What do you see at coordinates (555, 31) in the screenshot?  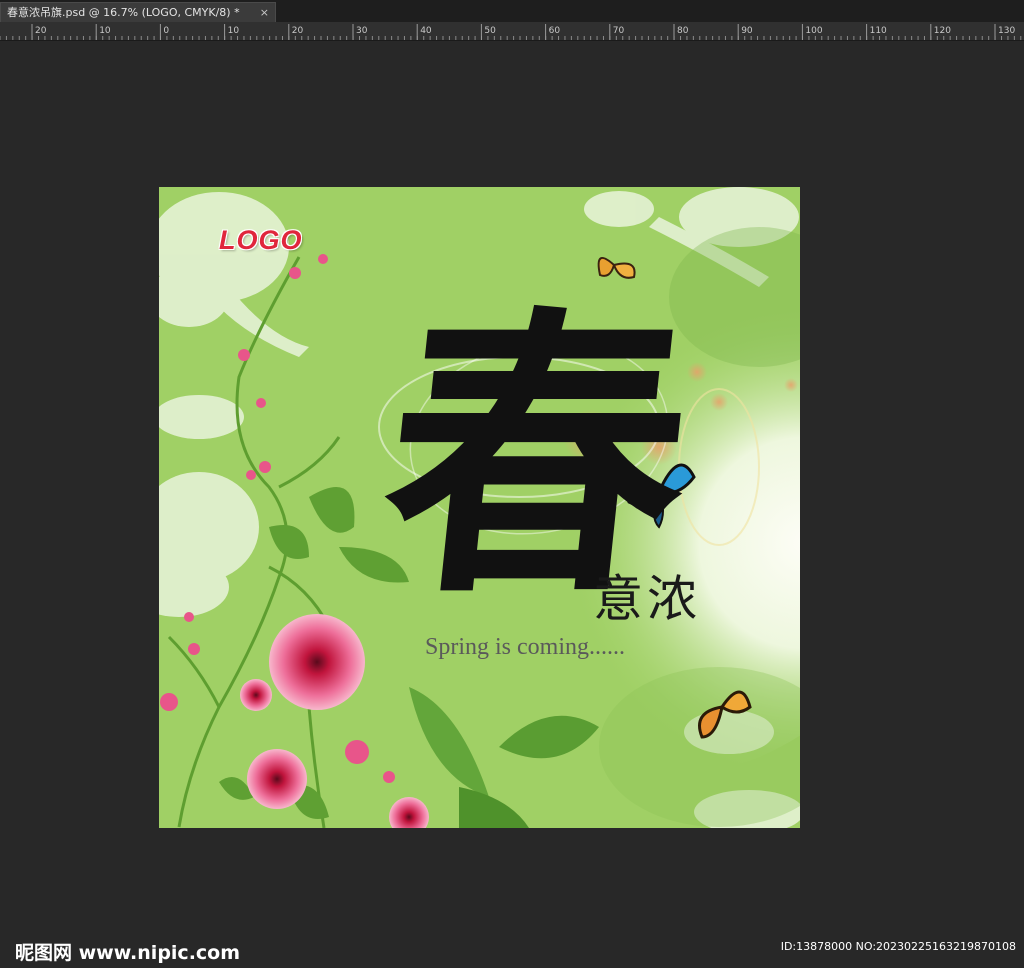 I see `ruler-label: 60` at bounding box center [555, 31].